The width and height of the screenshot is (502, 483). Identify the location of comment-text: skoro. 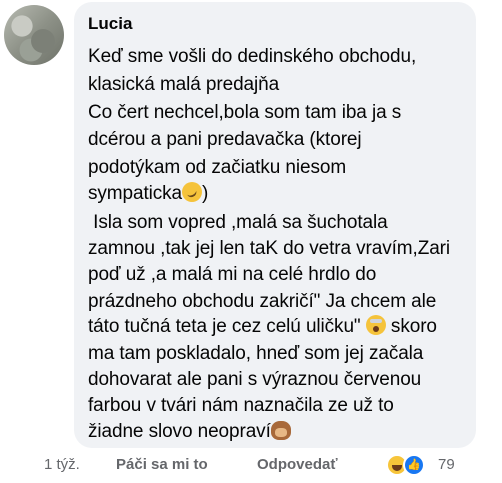
(411, 326).